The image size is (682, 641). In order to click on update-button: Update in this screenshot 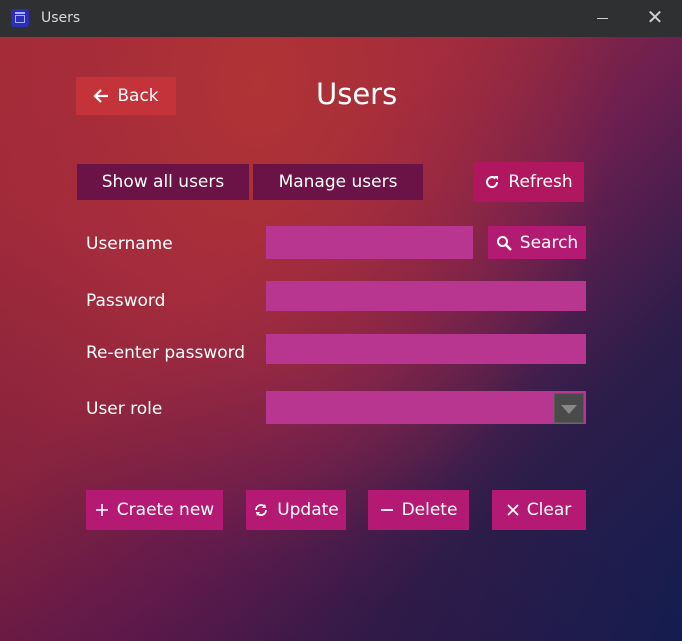, I will do `click(296, 510)`.